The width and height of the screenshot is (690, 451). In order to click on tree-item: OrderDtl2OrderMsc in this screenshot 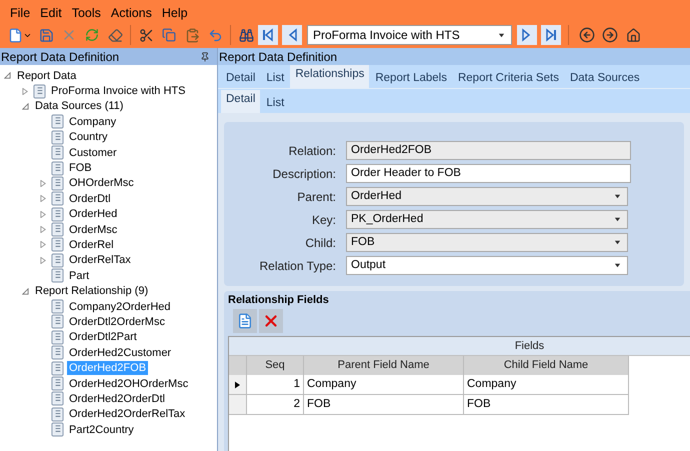, I will do `click(117, 321)`.